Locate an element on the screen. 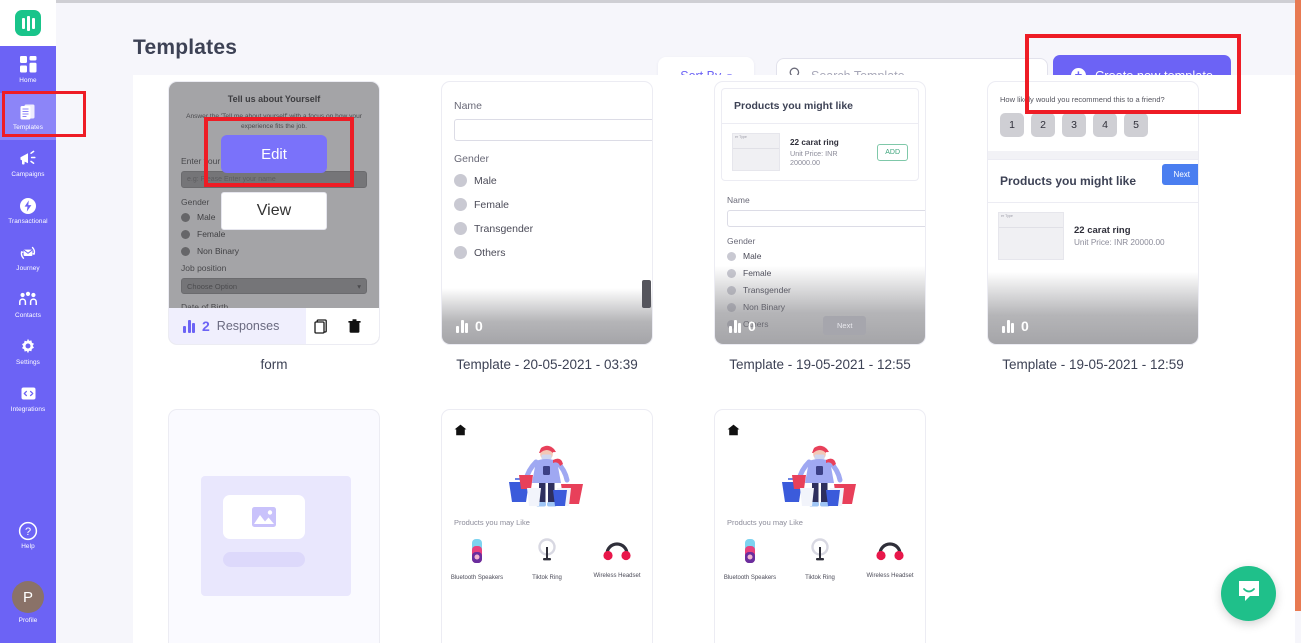 The height and width of the screenshot is (643, 1301). card-footer-bar: 2 Responses is located at coordinates (274, 326).